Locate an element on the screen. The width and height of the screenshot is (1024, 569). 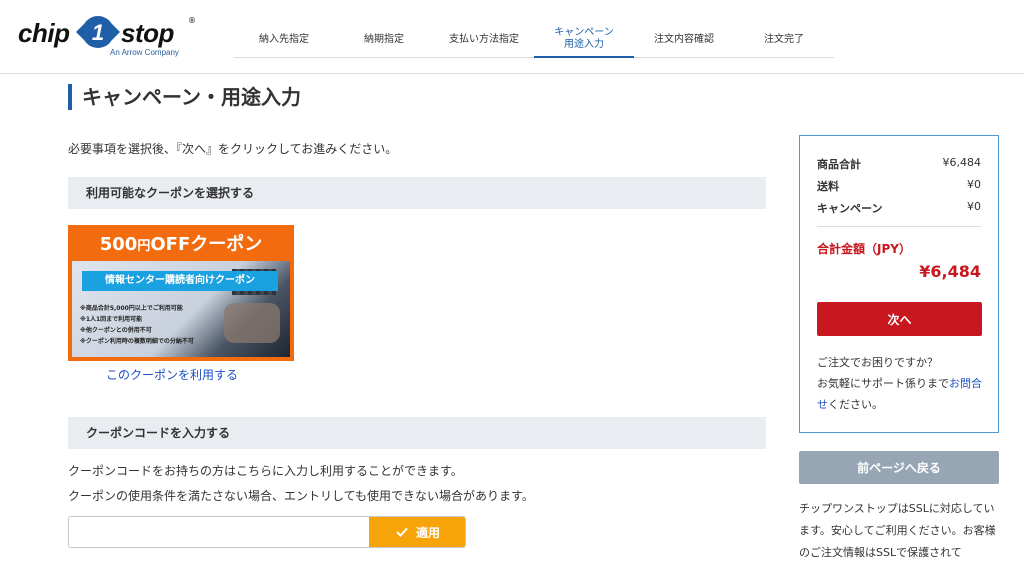
step-campaign-usage: キャンペーン 用途入力 is located at coordinates (584, 40).